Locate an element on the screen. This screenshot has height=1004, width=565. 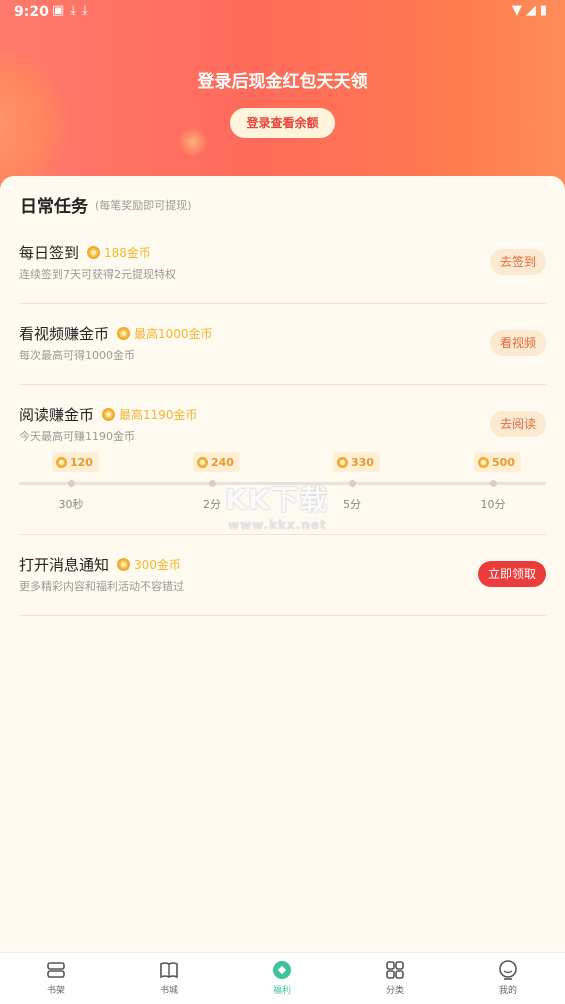
task-desc: 连续签到7天可获得2元提现特权 is located at coordinates (97, 274).